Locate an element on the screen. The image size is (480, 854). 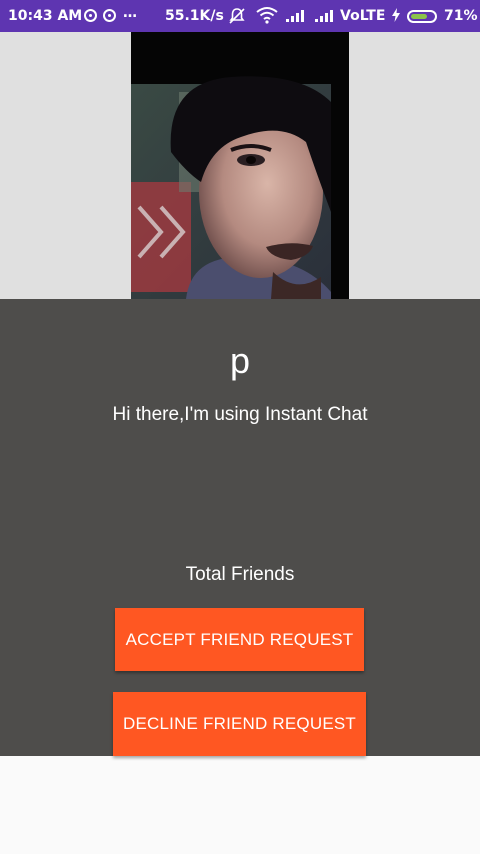
profile-photo is located at coordinates (240, 165).